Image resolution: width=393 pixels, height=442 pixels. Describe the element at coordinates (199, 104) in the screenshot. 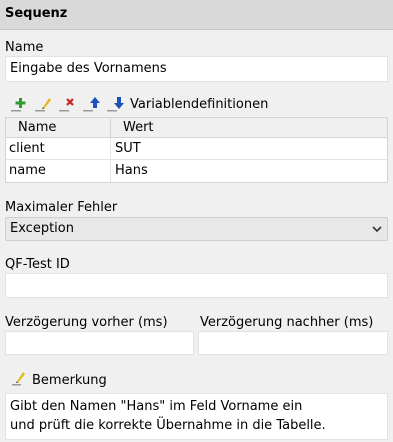

I see `variables-label: Variablendefinitionen` at that location.